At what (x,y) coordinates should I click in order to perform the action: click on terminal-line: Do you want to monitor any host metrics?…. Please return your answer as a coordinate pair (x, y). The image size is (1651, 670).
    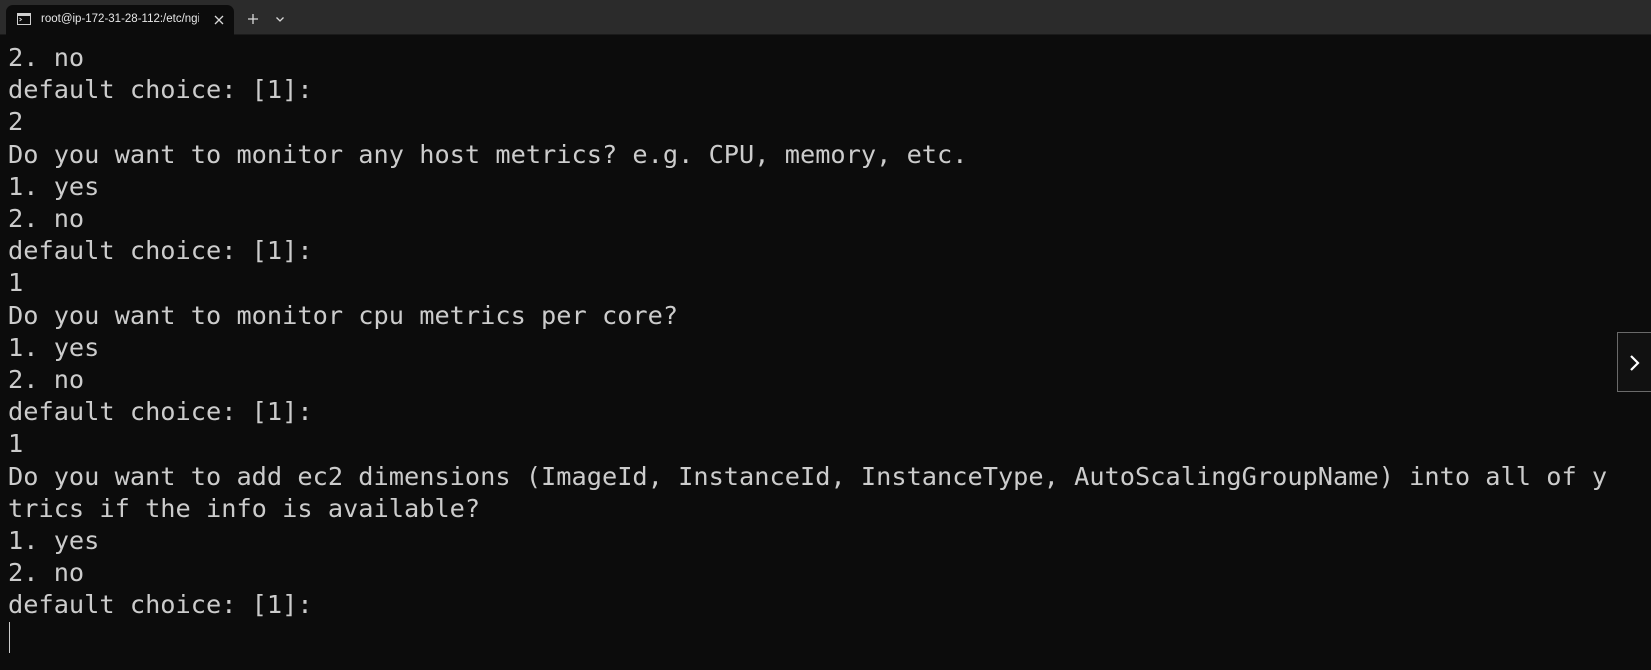
    Looking at the image, I should click on (488, 154).